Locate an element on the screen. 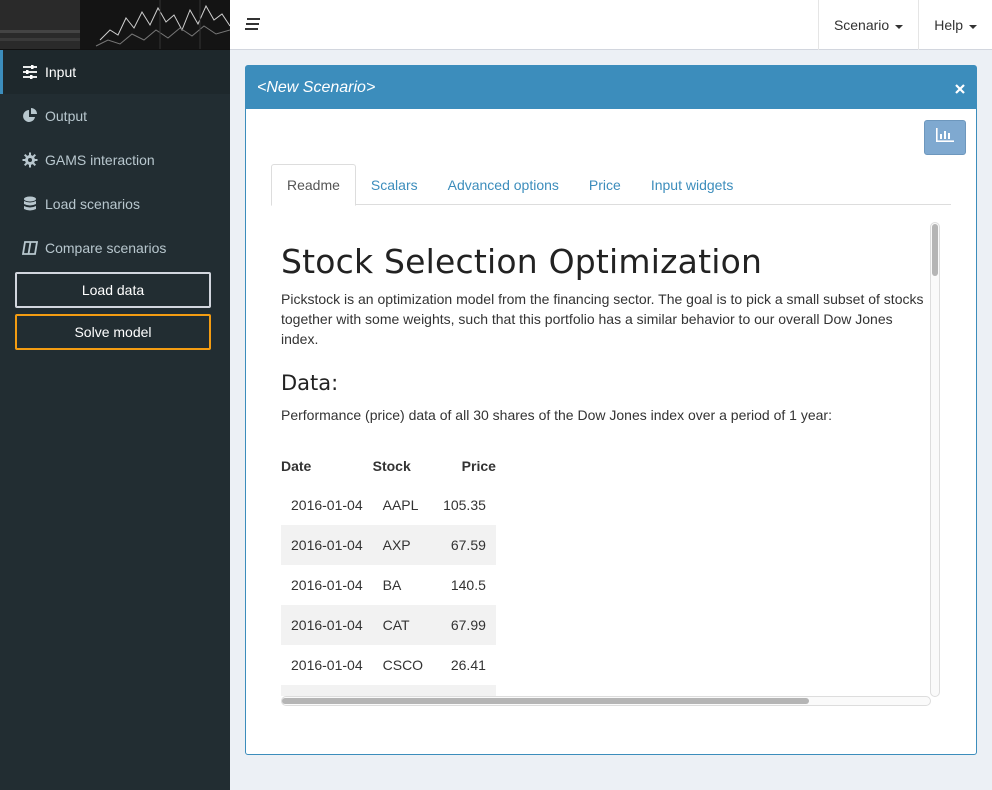 Image resolution: width=992 pixels, height=790 pixels. cell-date is located at coordinates (327, 690).